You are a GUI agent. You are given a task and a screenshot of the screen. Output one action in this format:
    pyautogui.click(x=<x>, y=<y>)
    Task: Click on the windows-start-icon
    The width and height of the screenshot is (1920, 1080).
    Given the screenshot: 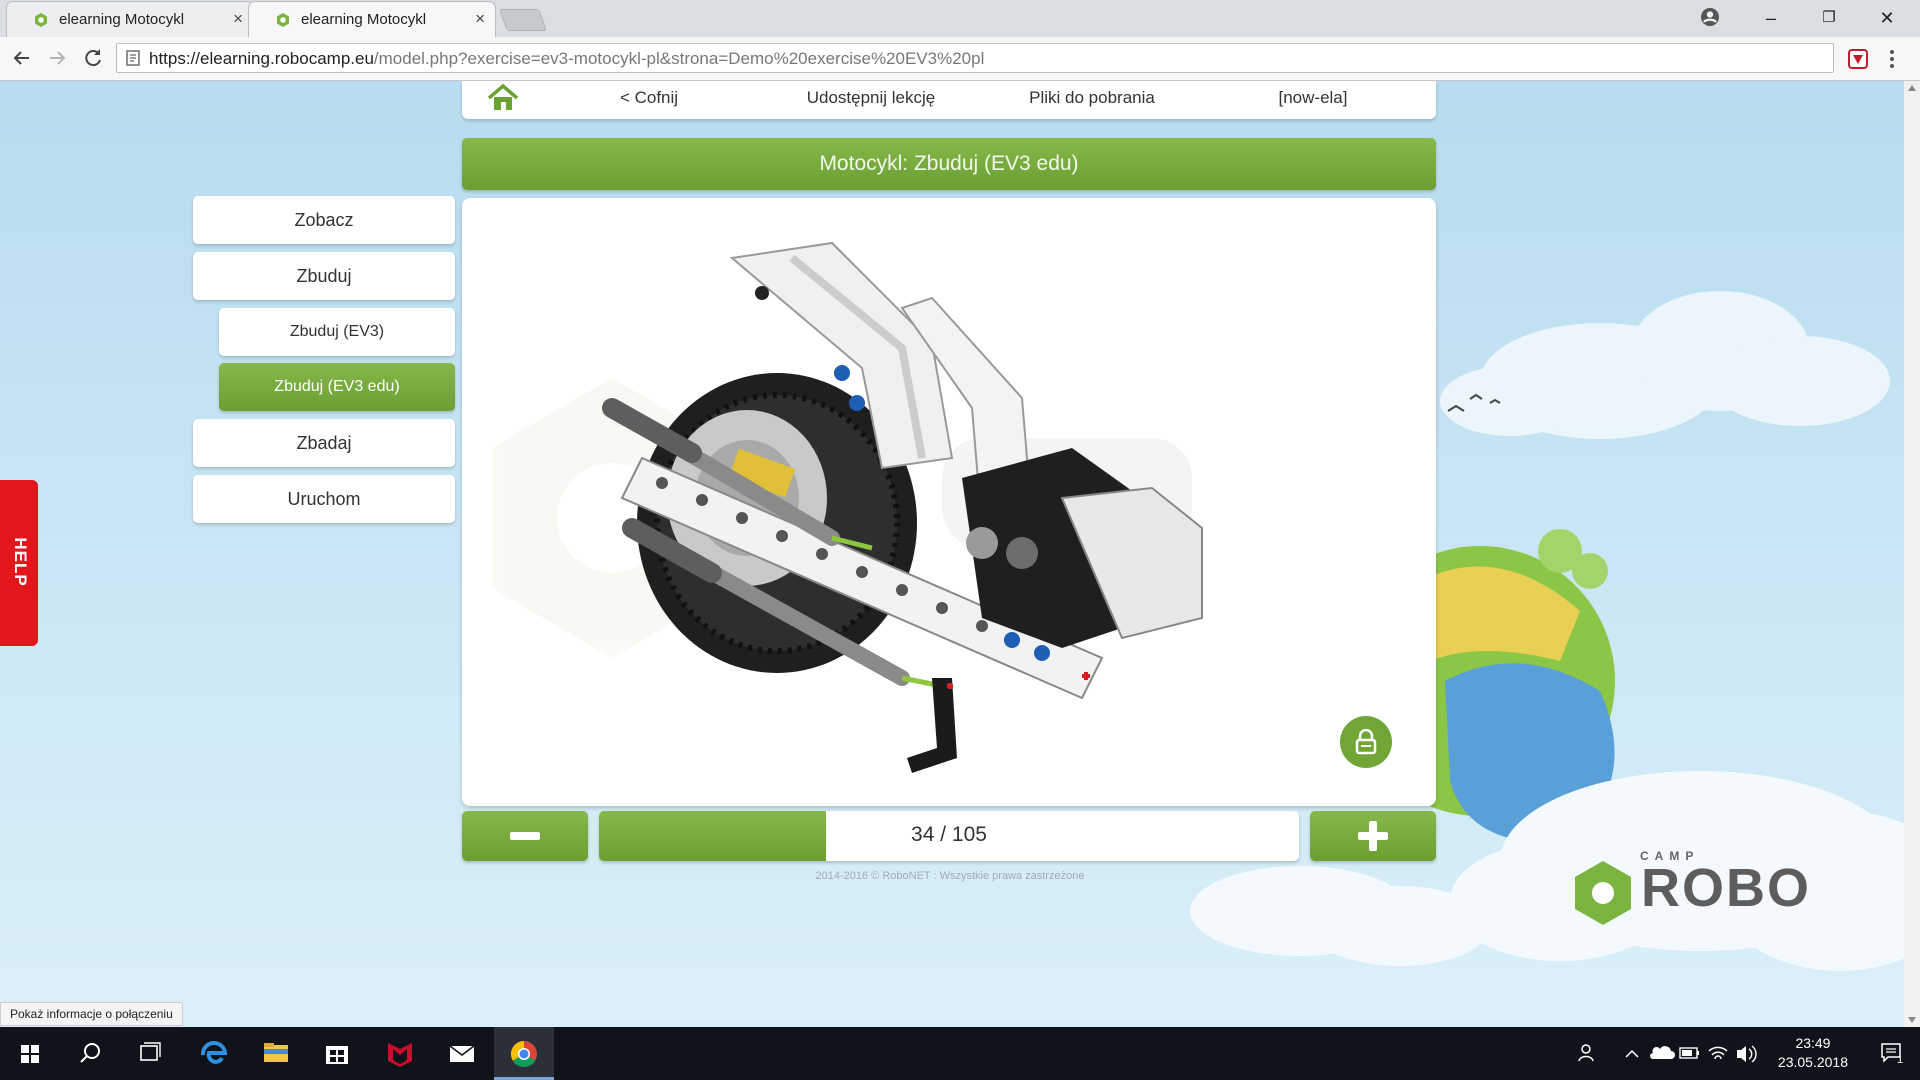 What is the action you would take?
    pyautogui.click(x=30, y=1053)
    